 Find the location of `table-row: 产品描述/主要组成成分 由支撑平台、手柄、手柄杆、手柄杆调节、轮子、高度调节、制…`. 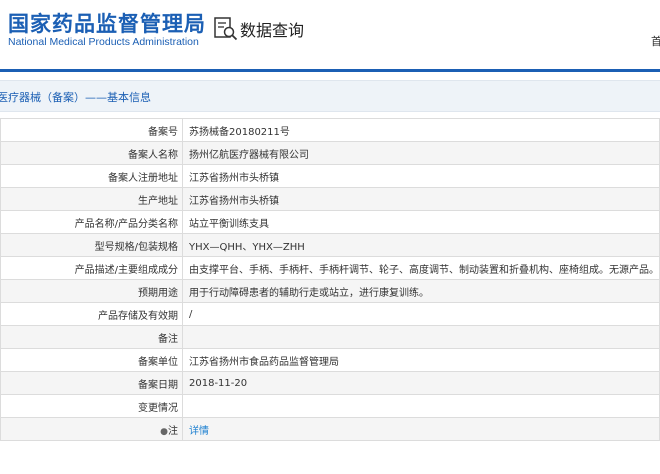

table-row: 产品描述/主要组成成分 由支撑平台、手柄、手柄杆、手柄杆调节、轮子、高度调节、制… is located at coordinates (330, 268).